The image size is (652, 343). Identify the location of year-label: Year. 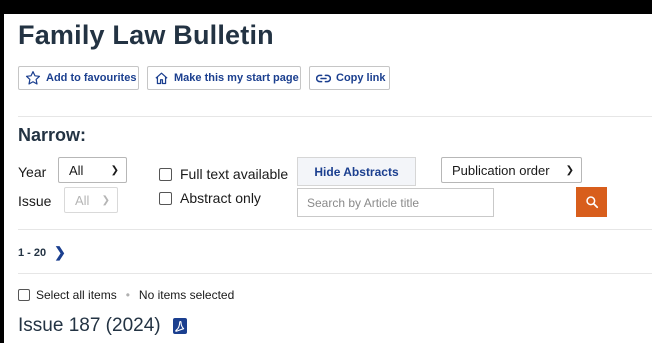
(32, 172).